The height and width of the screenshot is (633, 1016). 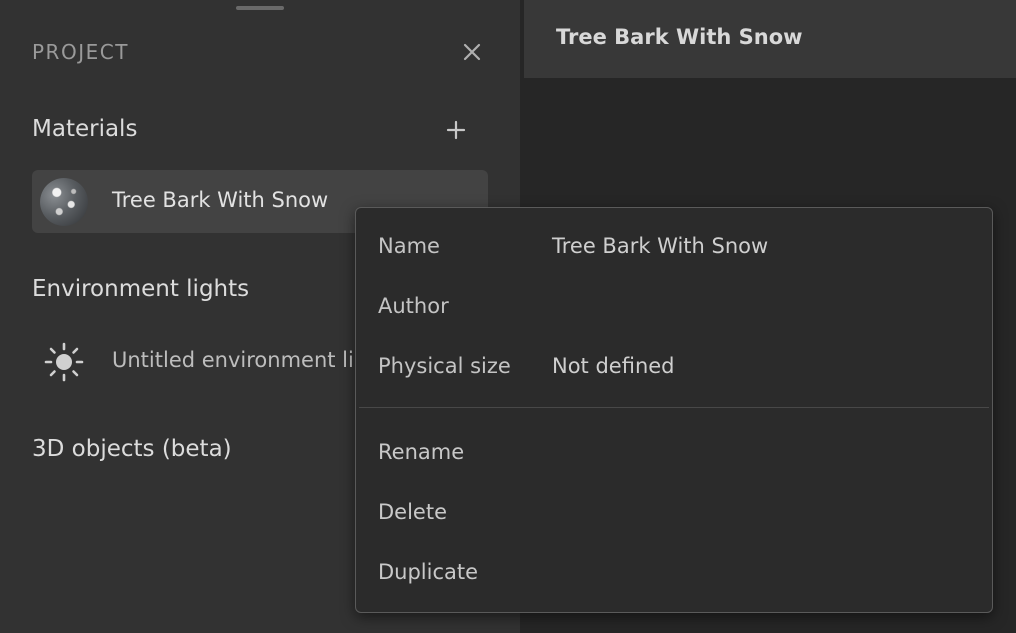 I want to click on plus-icon, so click(x=456, y=130).